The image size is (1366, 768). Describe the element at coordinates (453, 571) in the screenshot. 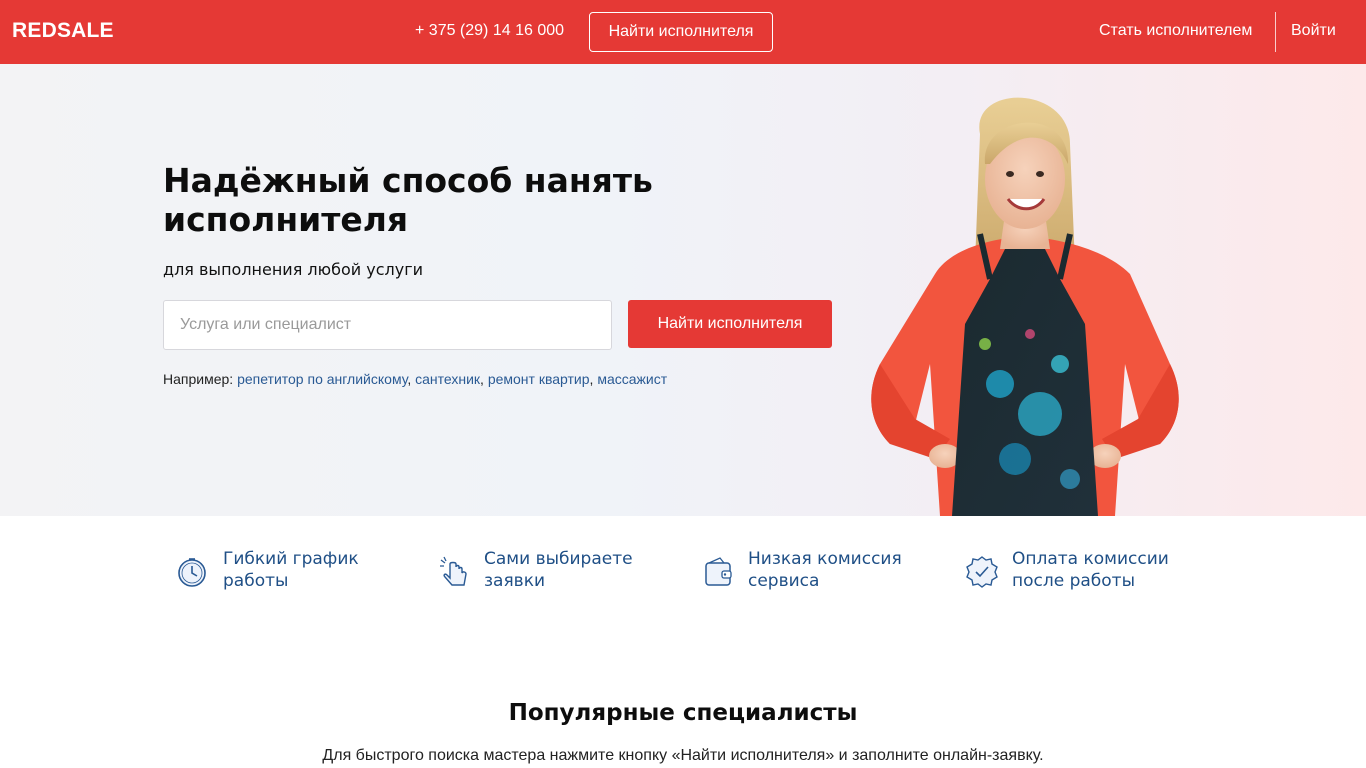

I see `hand-pointer-icon` at that location.